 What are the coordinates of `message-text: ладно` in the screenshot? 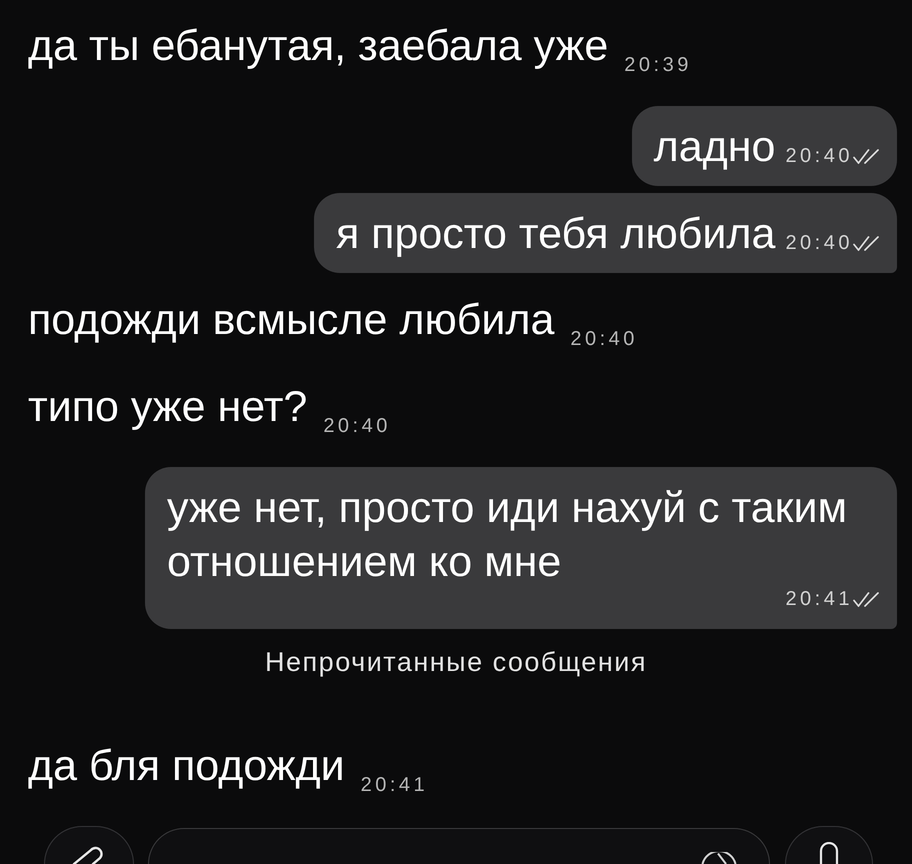 It's located at (715, 147).